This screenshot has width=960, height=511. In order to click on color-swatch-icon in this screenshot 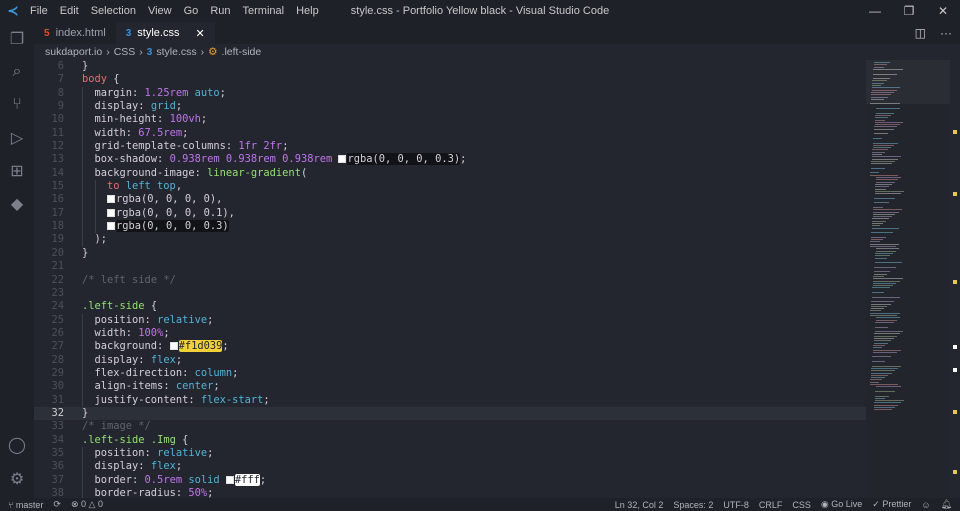, I will do `click(111, 199)`.